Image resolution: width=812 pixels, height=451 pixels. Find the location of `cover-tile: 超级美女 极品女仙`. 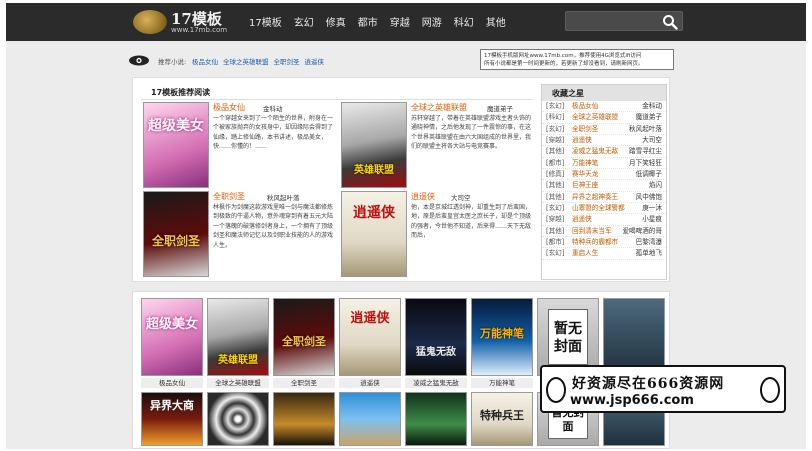

cover-tile: 超级美女 极品女仙 is located at coordinates (172, 343).